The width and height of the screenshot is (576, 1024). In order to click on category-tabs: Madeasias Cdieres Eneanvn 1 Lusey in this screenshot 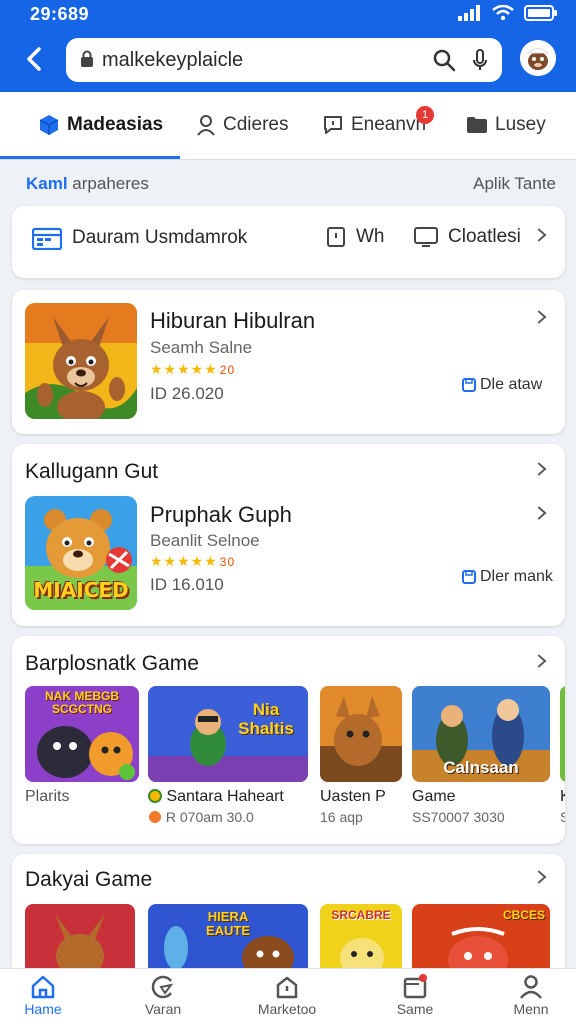, I will do `click(288, 126)`.